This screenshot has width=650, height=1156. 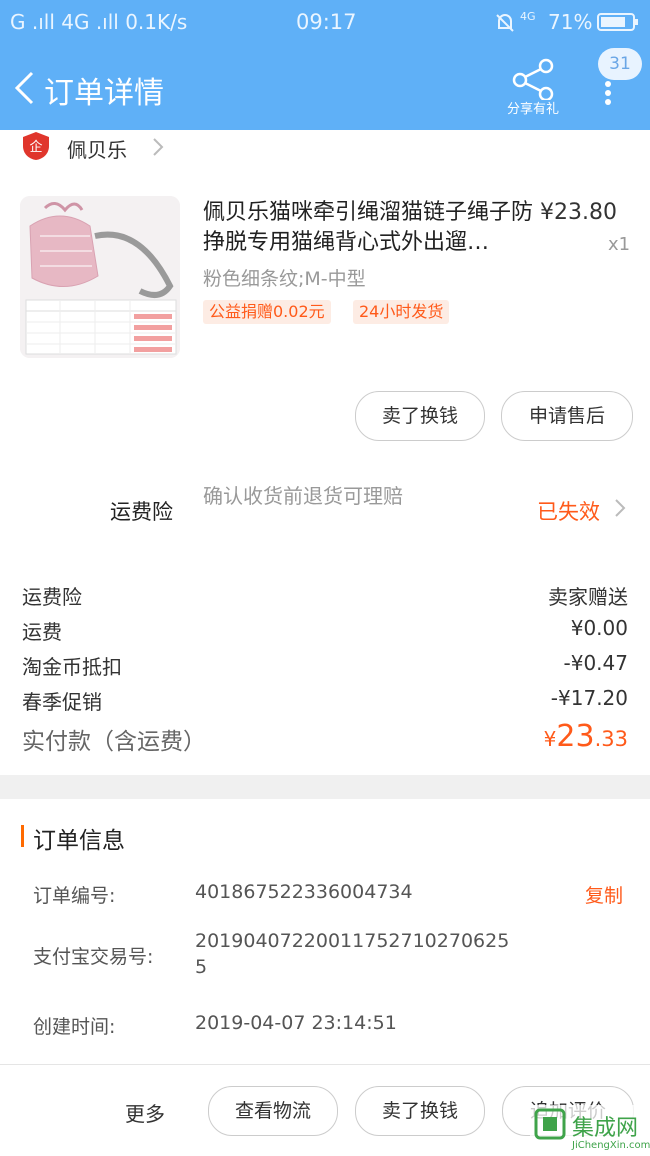 What do you see at coordinates (568, 511) in the screenshot?
I see `freight-insurance-status: 已失效` at bounding box center [568, 511].